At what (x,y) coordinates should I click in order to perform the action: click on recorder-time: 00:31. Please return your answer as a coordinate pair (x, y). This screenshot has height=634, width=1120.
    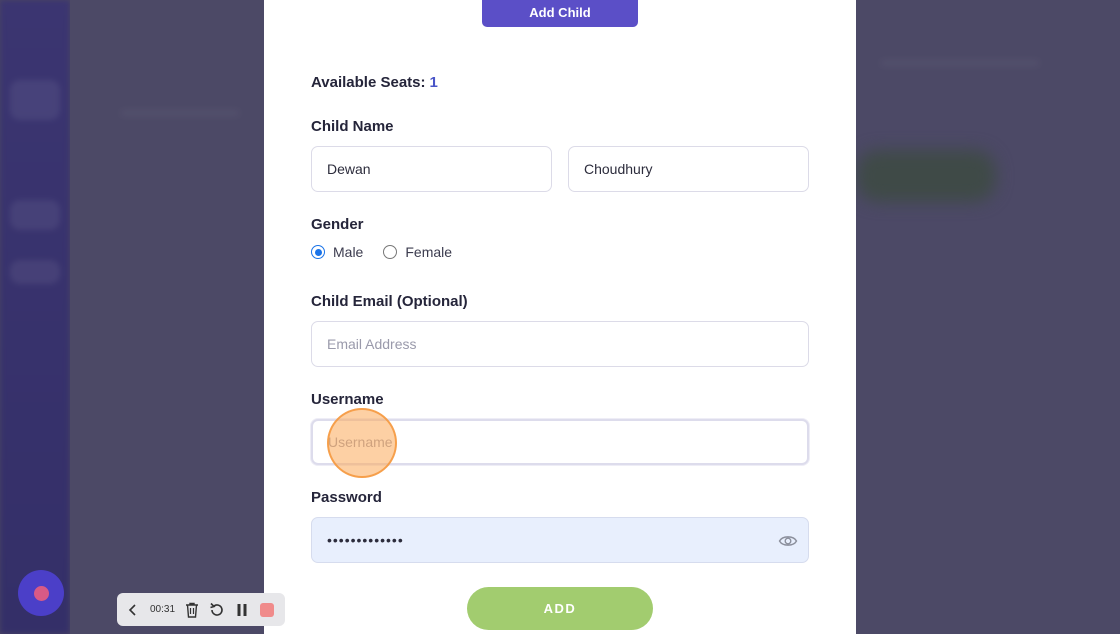
    Looking at the image, I should click on (163, 609).